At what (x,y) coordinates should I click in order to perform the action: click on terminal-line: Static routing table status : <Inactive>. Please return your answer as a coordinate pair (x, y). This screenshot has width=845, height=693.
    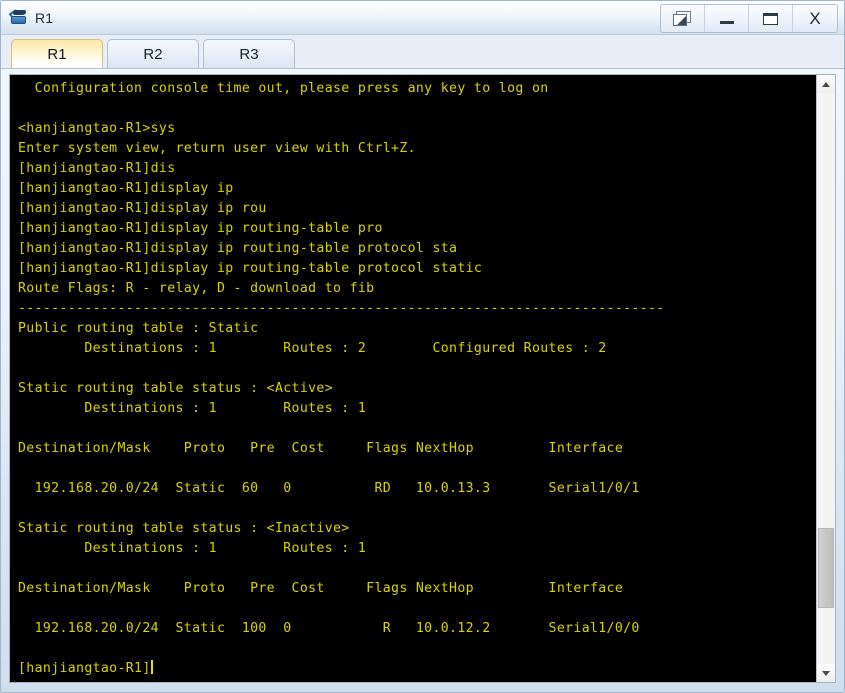
    Looking at the image, I should click on (184, 528).